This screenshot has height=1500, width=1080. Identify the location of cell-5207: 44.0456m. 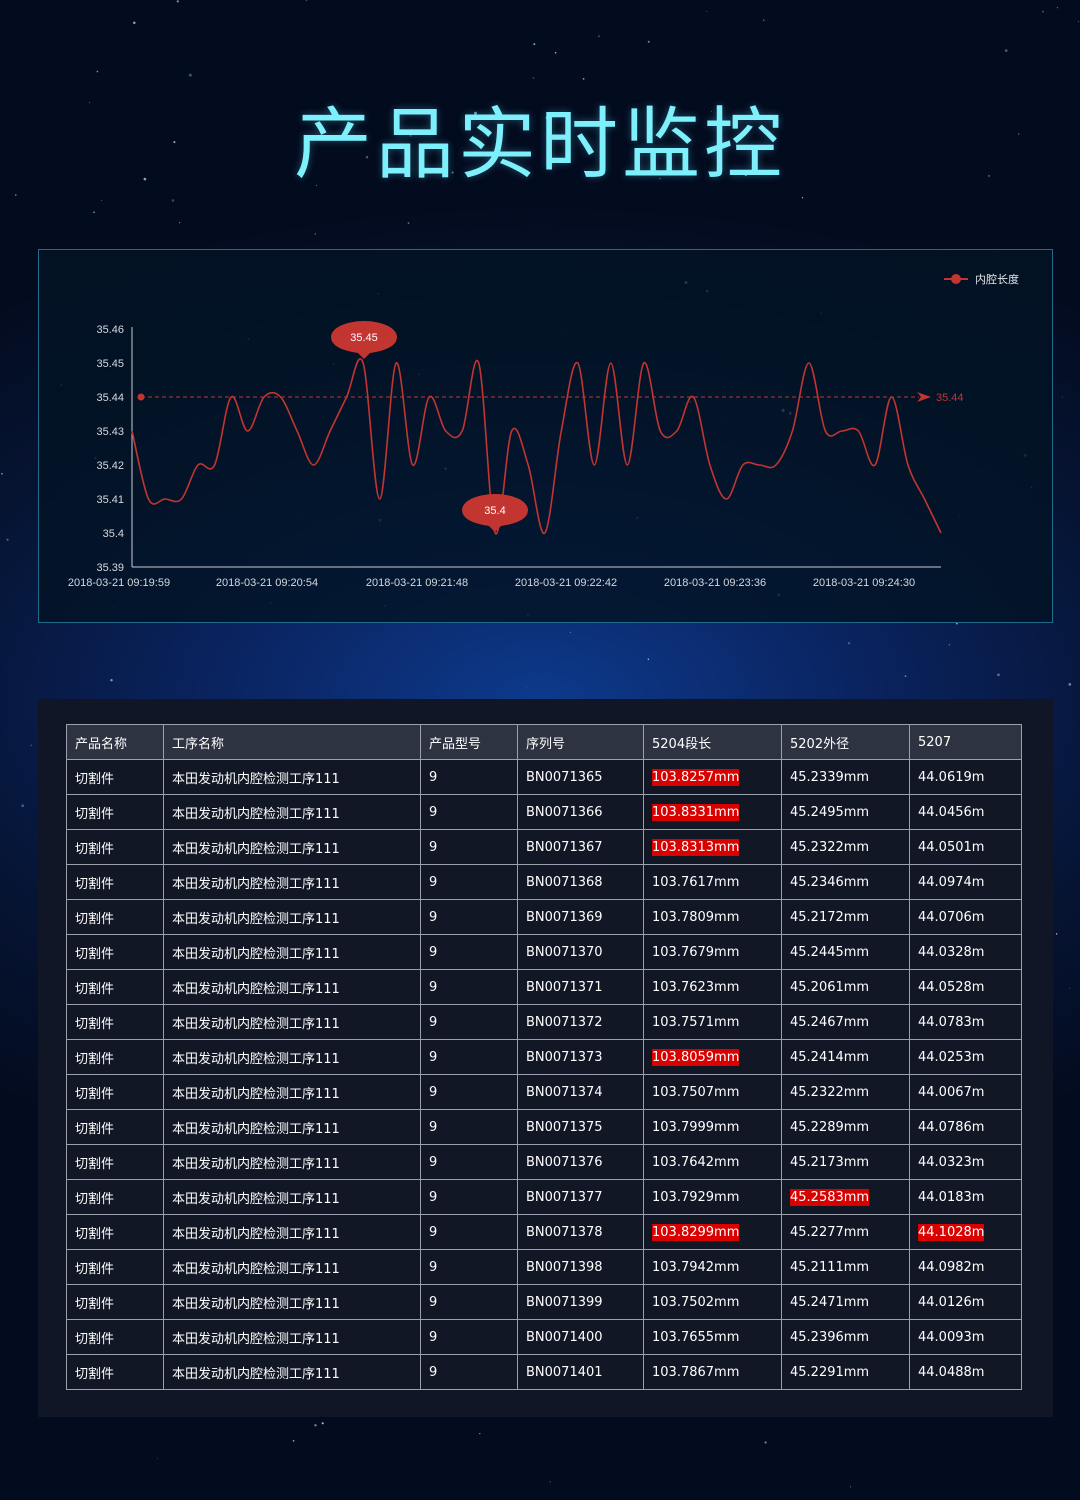
(965, 812).